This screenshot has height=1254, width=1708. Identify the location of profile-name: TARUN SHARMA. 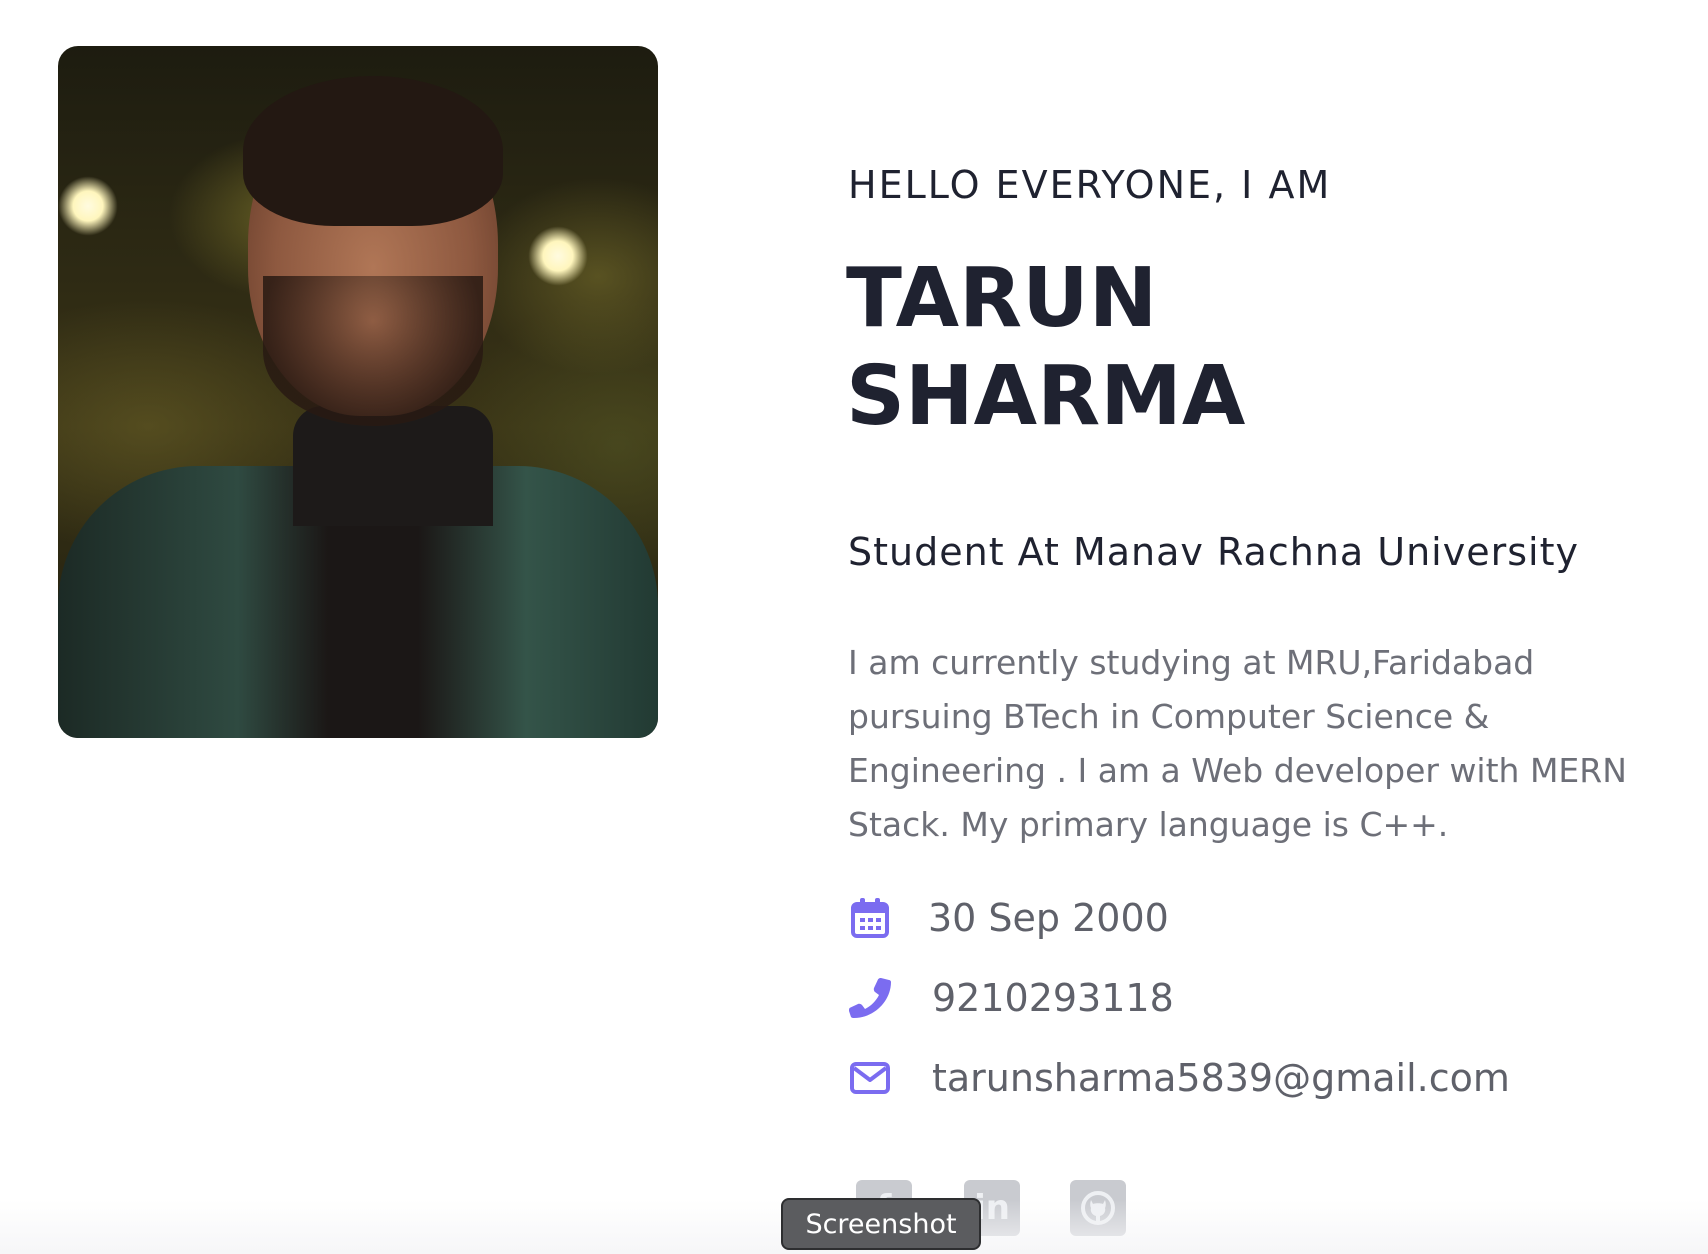
(1045, 348).